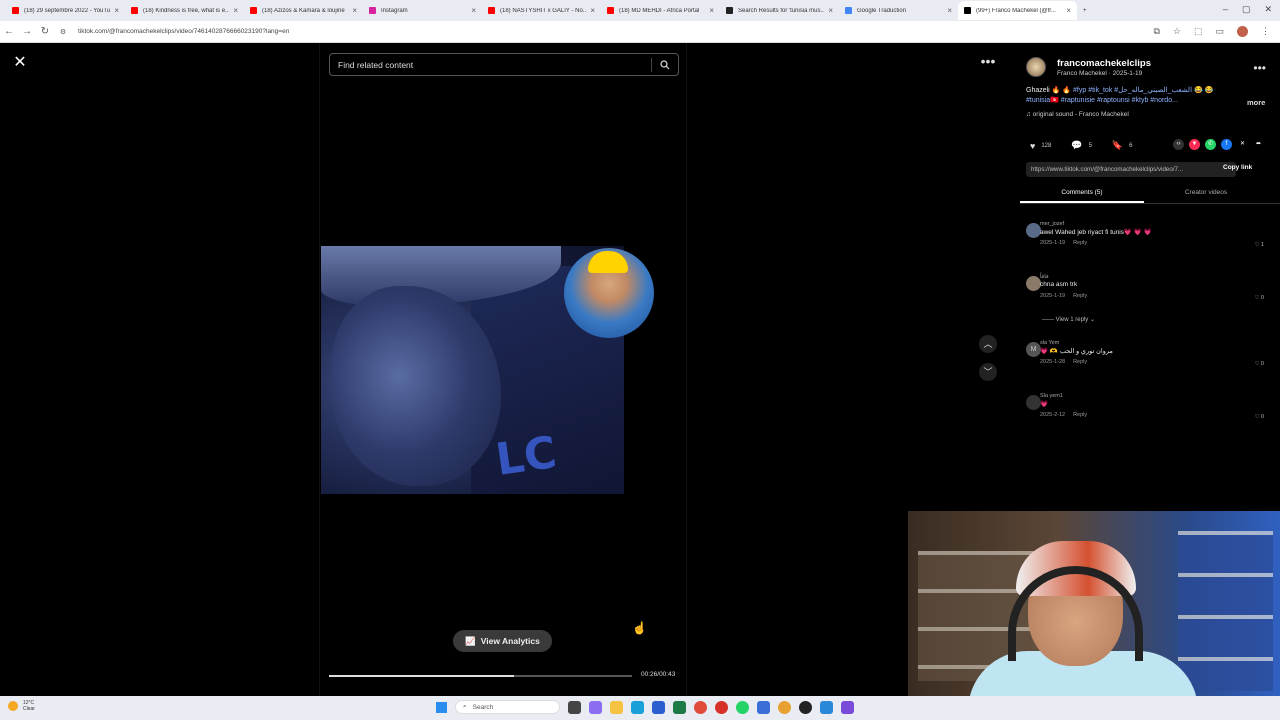  What do you see at coordinates (763, 707) in the screenshot?
I see `app-blue-icon` at bounding box center [763, 707].